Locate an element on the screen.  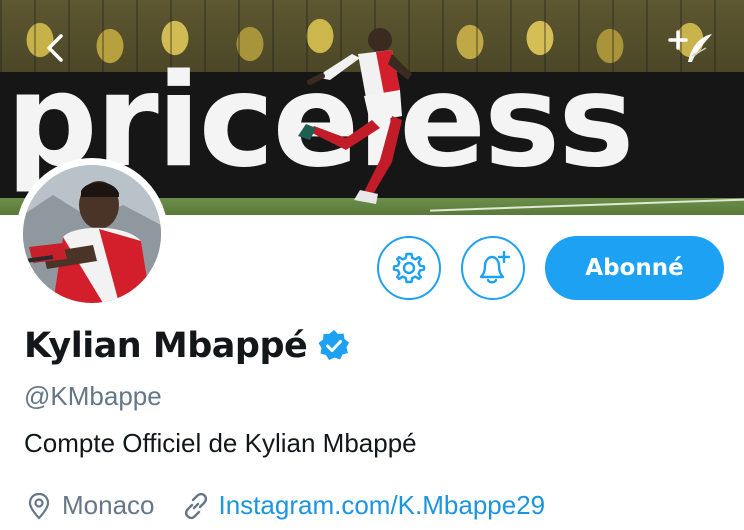
following-button: Abonné is located at coordinates (634, 268).